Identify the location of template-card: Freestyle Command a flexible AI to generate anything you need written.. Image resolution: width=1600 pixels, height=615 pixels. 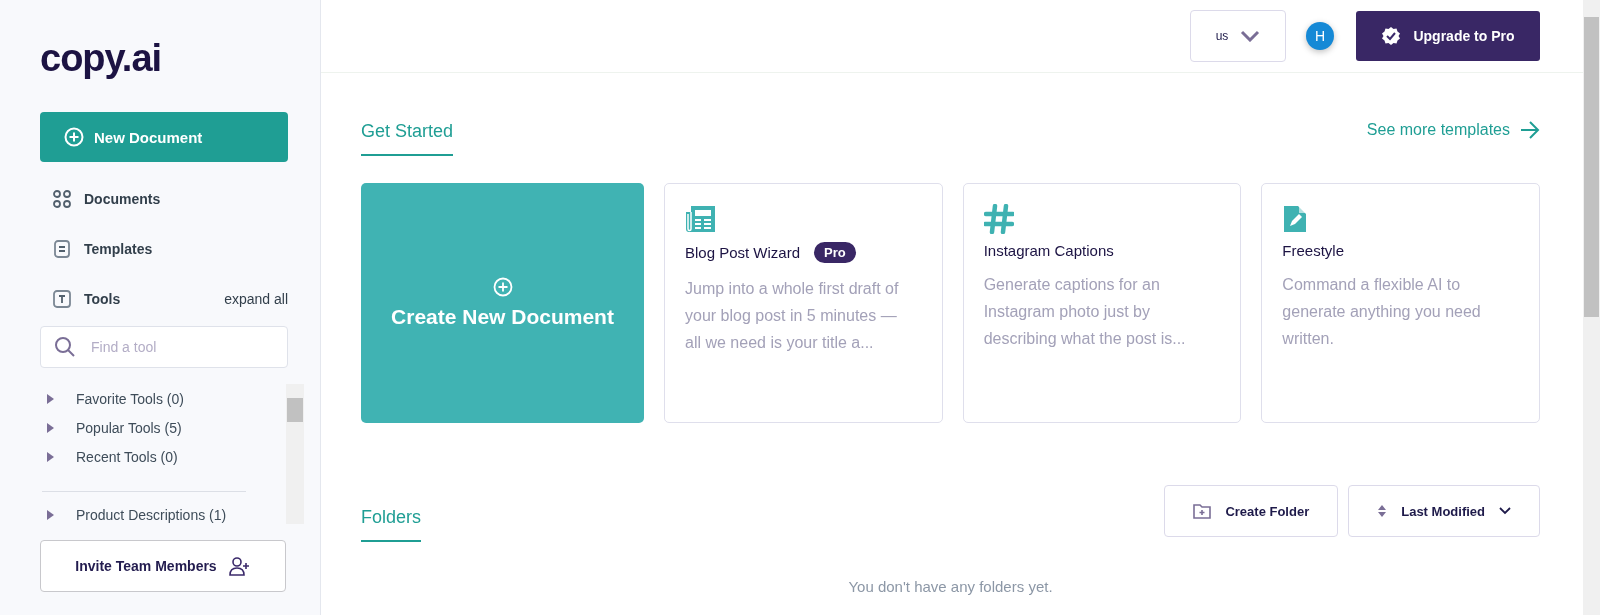
(1400, 303).